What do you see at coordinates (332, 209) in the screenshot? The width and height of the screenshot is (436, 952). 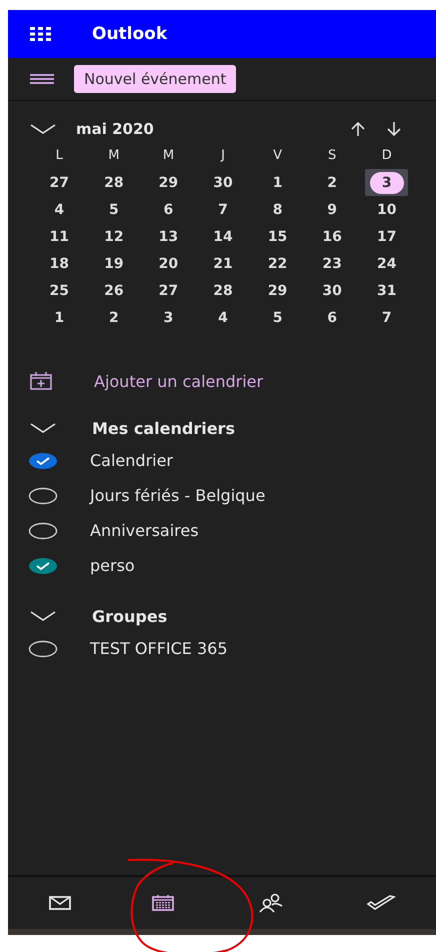 I see `calendar-day: 9` at bounding box center [332, 209].